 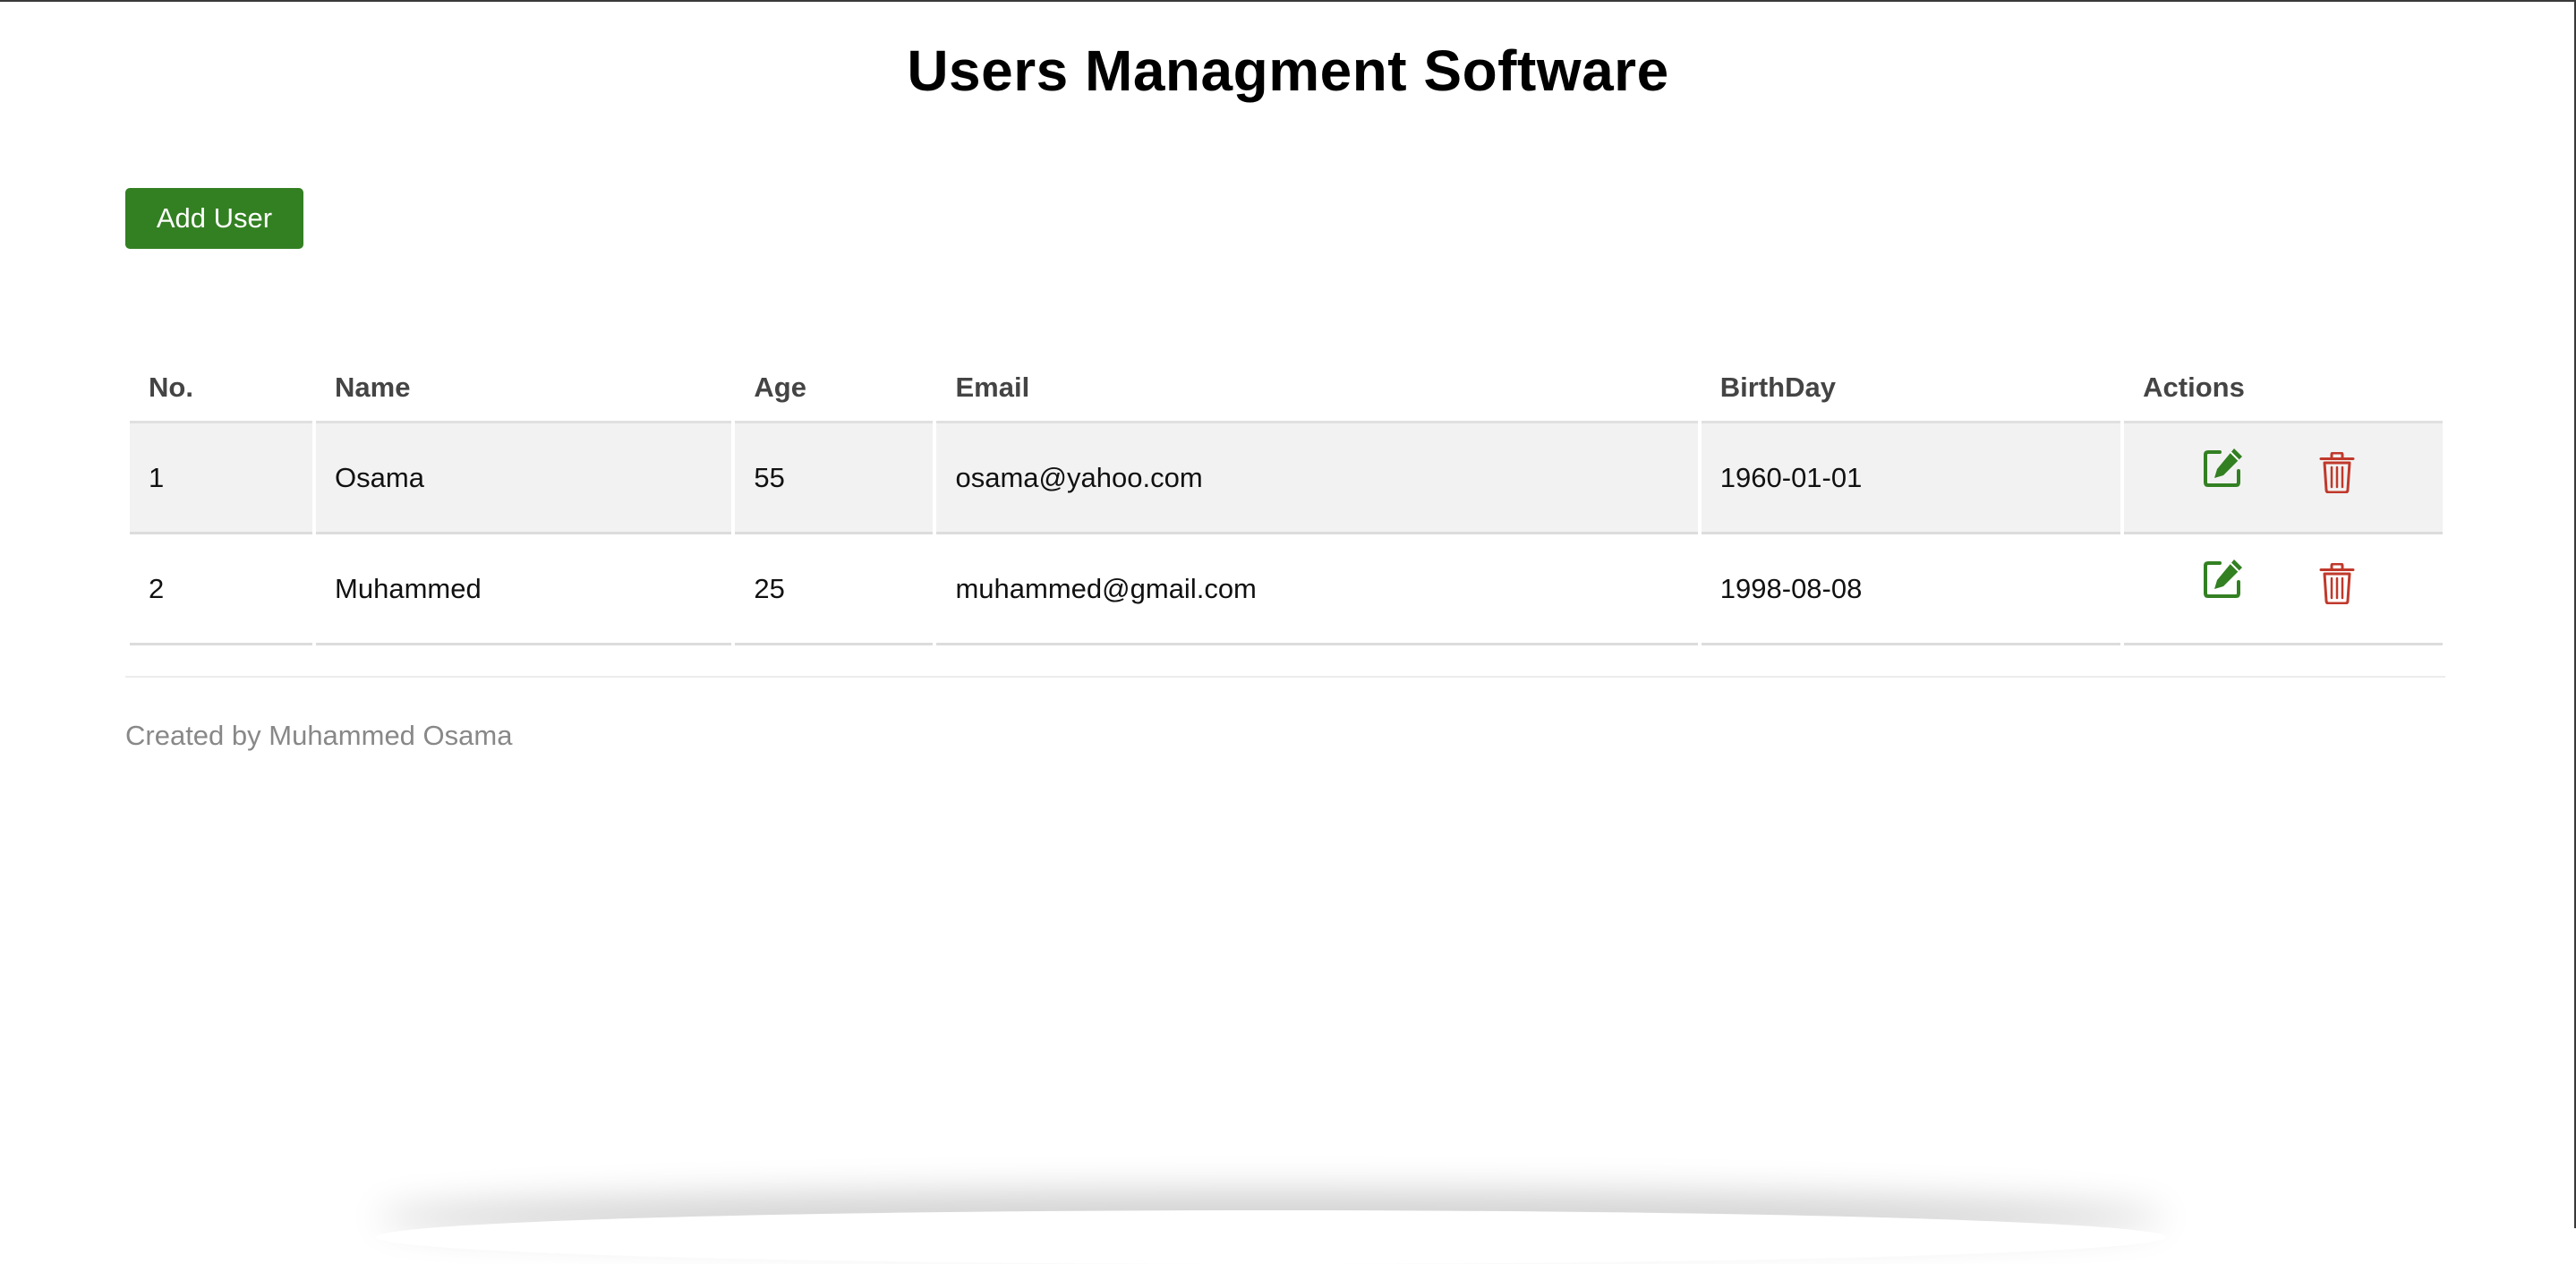 What do you see at coordinates (524, 589) in the screenshot?
I see `cell-name: Muhammed` at bounding box center [524, 589].